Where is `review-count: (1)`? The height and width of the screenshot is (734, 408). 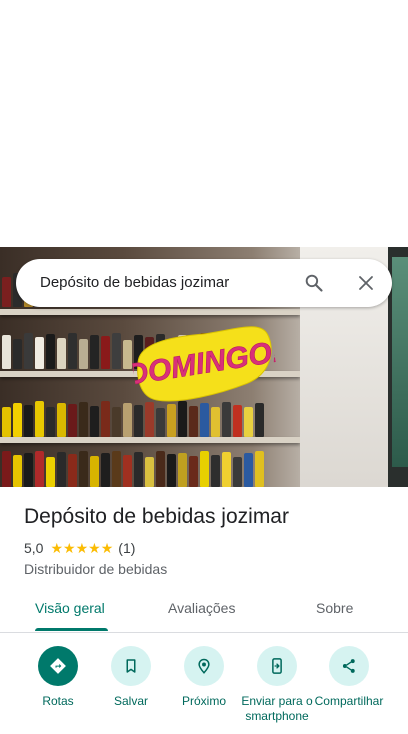 review-count: (1) is located at coordinates (126, 548).